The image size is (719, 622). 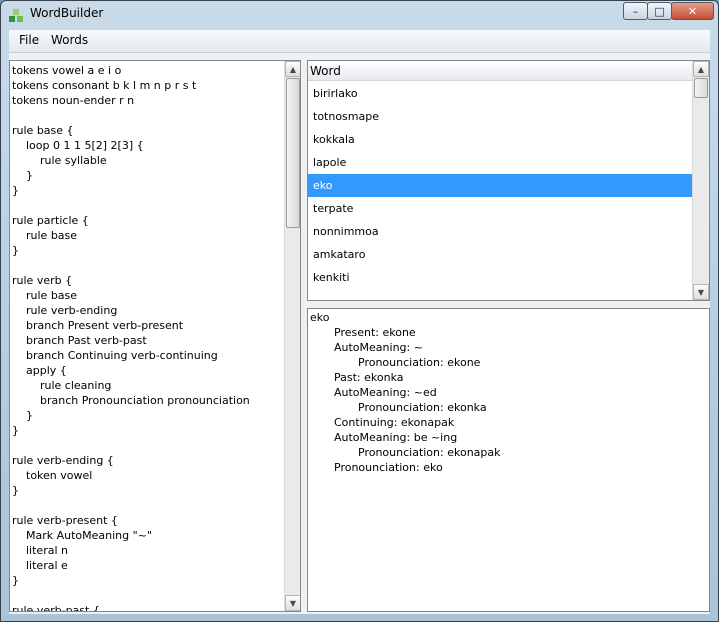 I want to click on detail-line: AutoMeaning: ~, so click(x=378, y=347).